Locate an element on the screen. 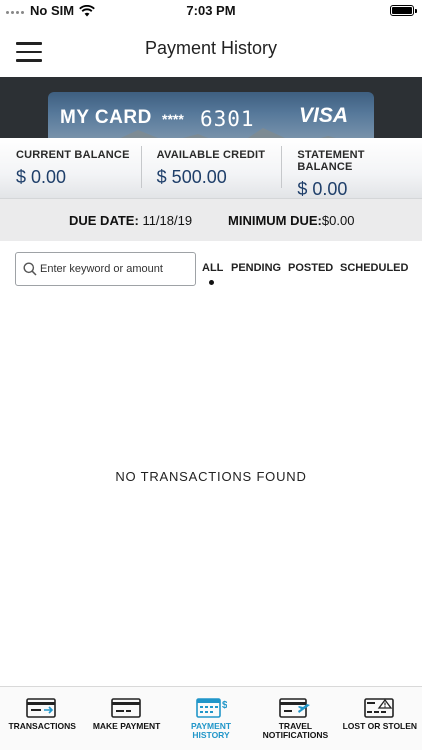  tab-label: TRANSACTIONS is located at coordinates (42, 726).